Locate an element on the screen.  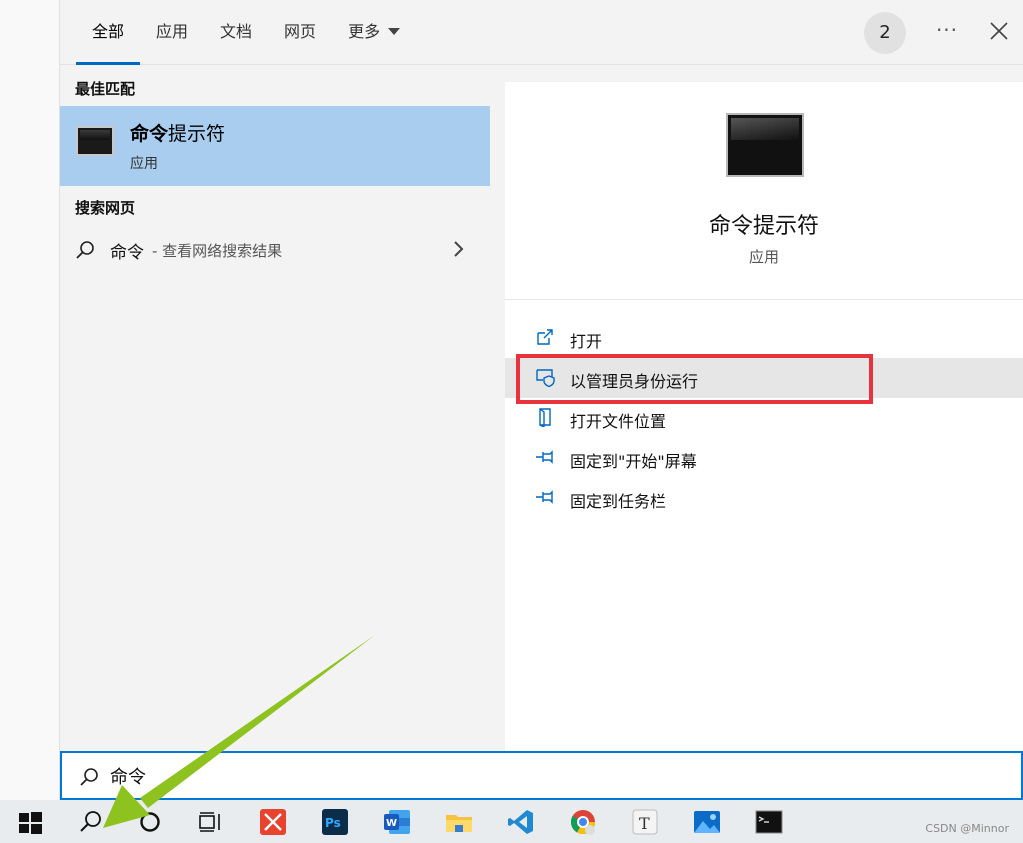
action-open-file-location: 打开文件位置 is located at coordinates (764, 418).